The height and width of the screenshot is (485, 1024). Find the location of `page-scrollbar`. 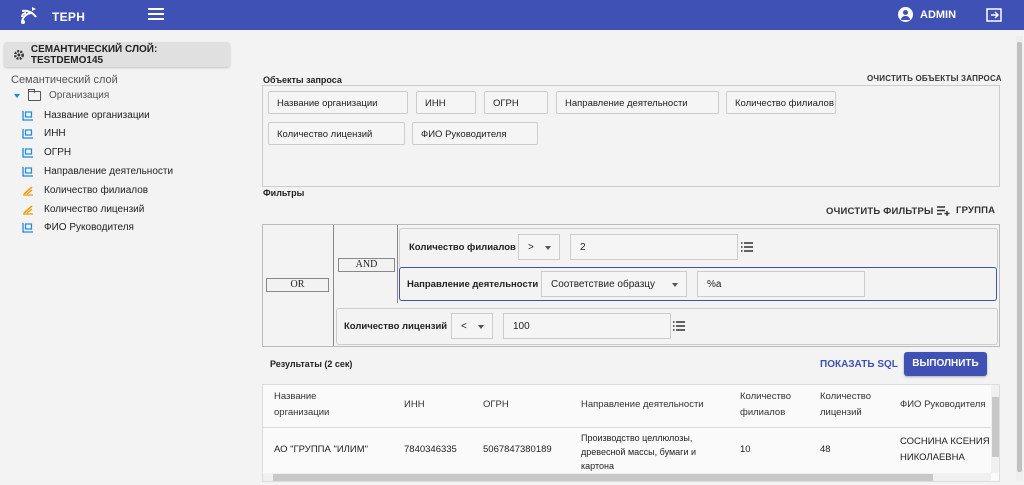

page-scrollbar is located at coordinates (1019, 258).